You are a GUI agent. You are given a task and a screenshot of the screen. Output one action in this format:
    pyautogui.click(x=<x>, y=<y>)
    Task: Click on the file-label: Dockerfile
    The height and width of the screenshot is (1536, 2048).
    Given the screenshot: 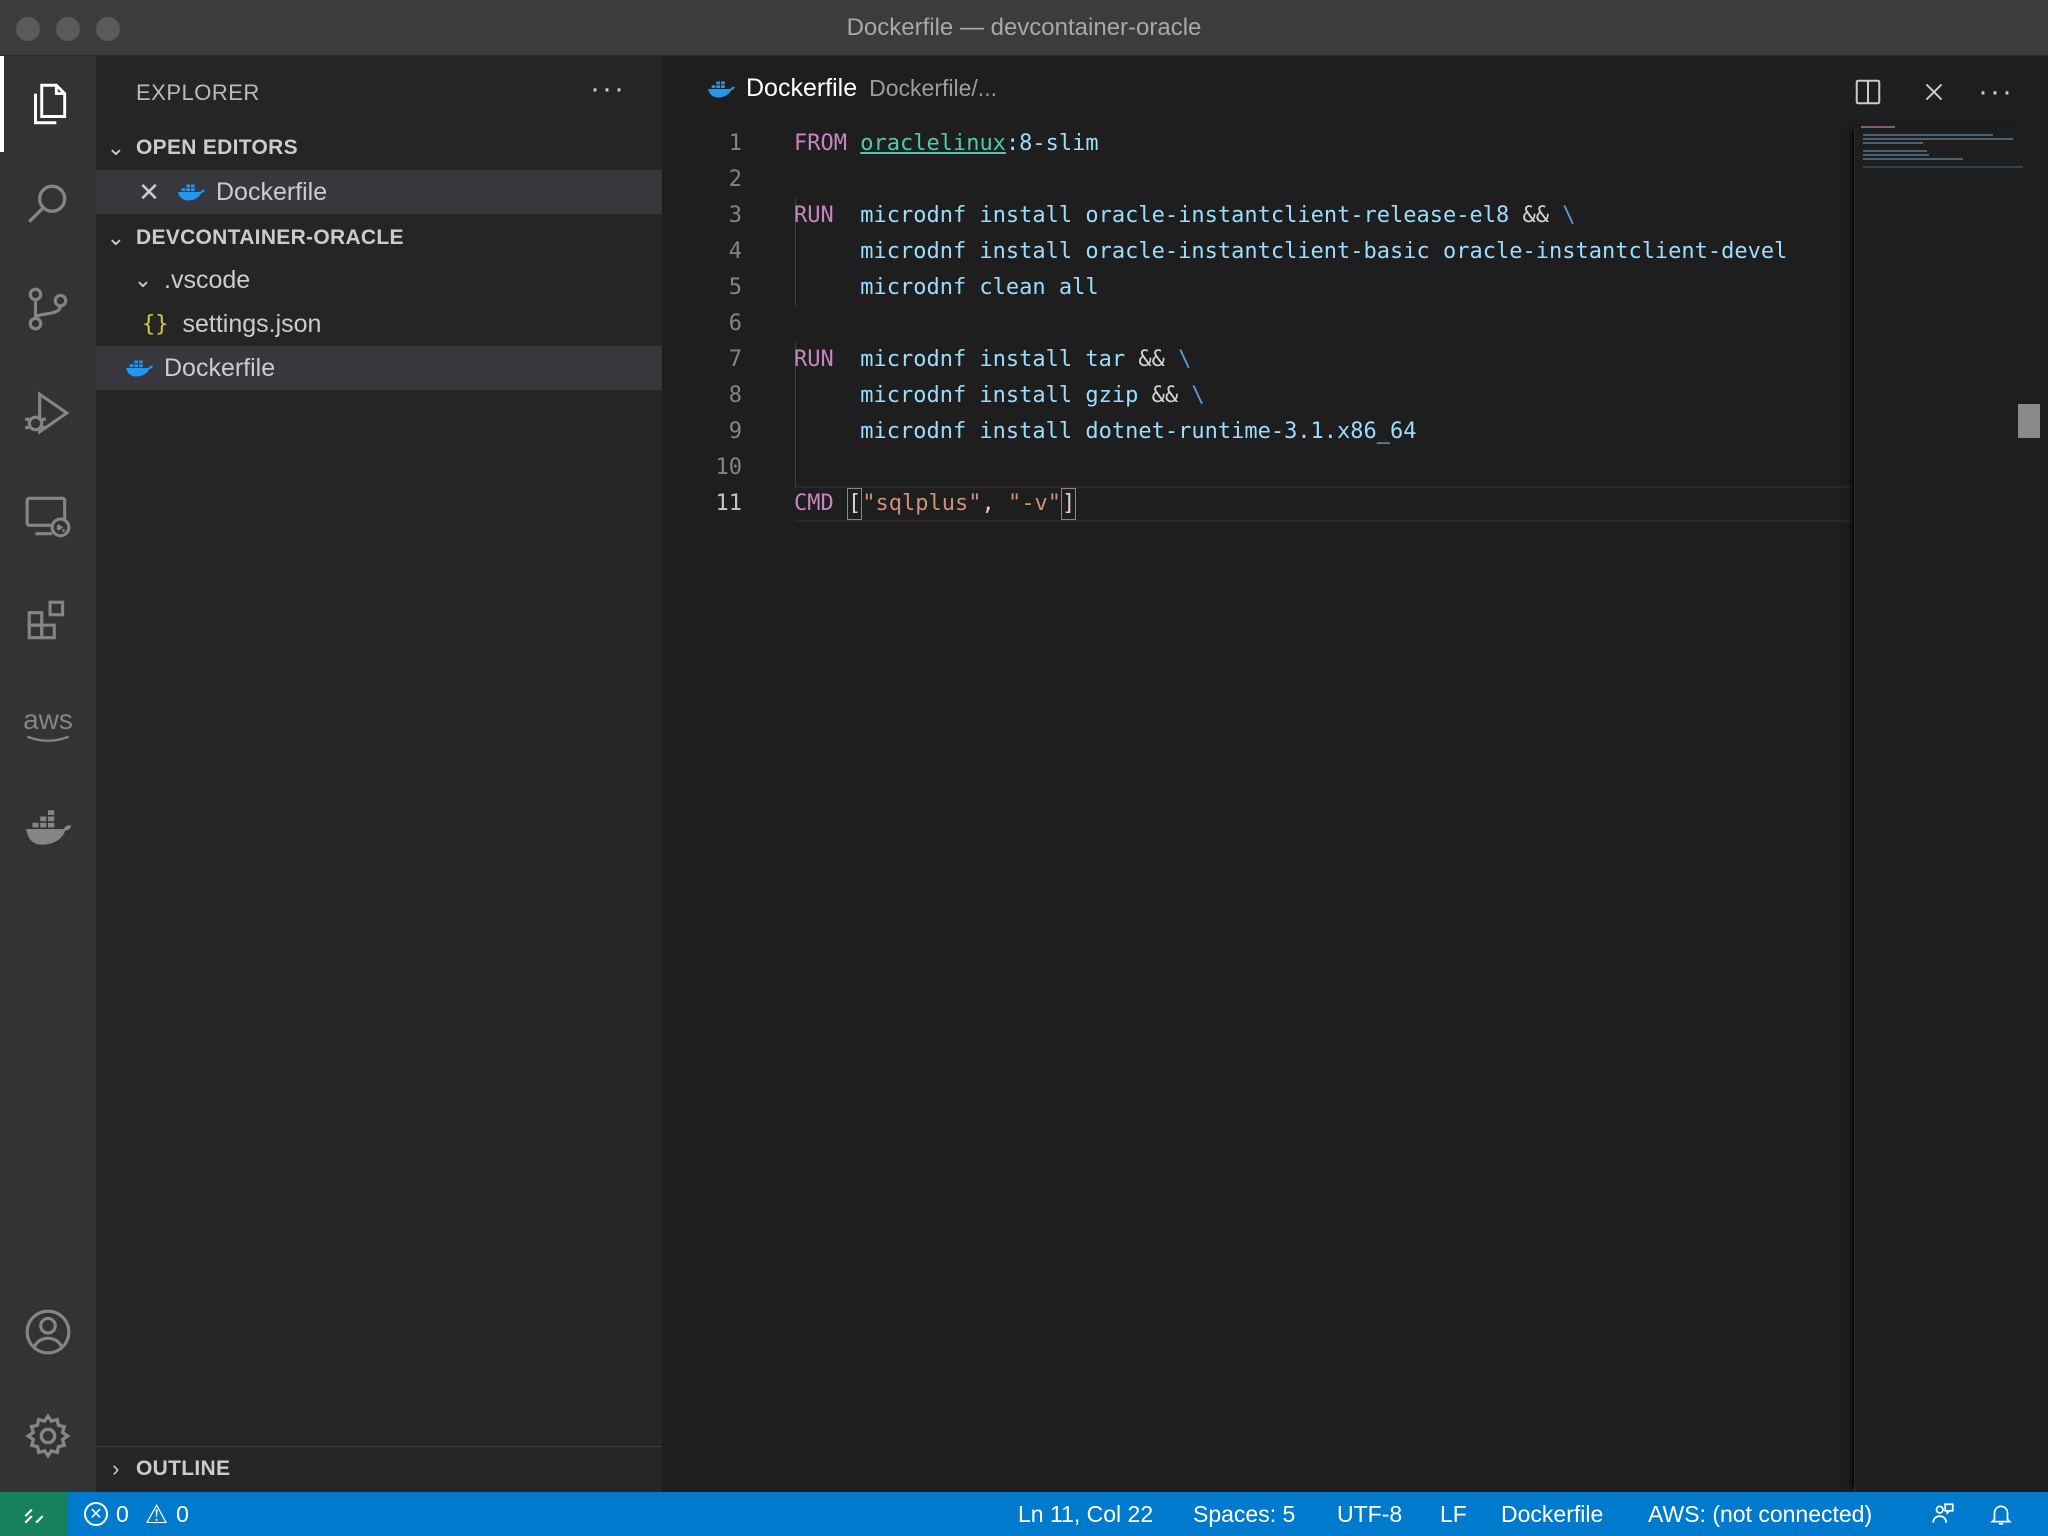 What is the action you would take?
    pyautogui.click(x=220, y=367)
    